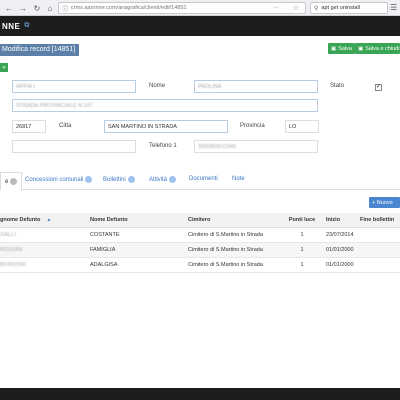 This screenshot has width=400, height=400. What do you see at coordinates (252, 126) in the screenshot?
I see `provincia-label: Provincia` at bounding box center [252, 126].